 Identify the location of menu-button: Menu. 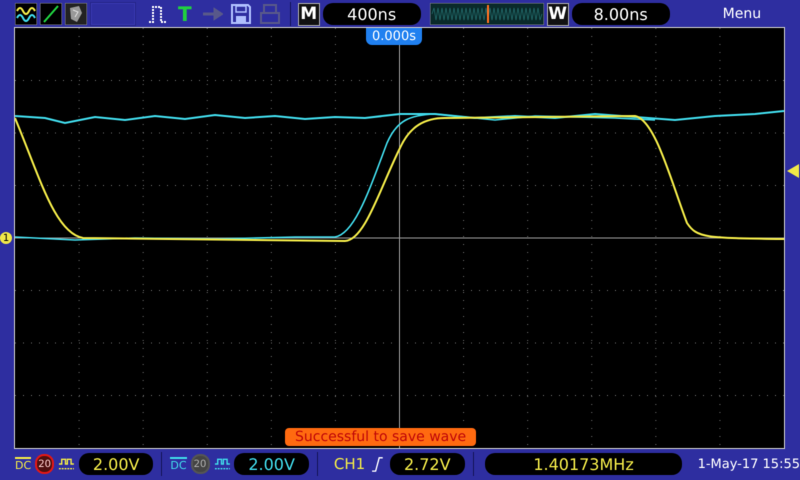
(742, 14).